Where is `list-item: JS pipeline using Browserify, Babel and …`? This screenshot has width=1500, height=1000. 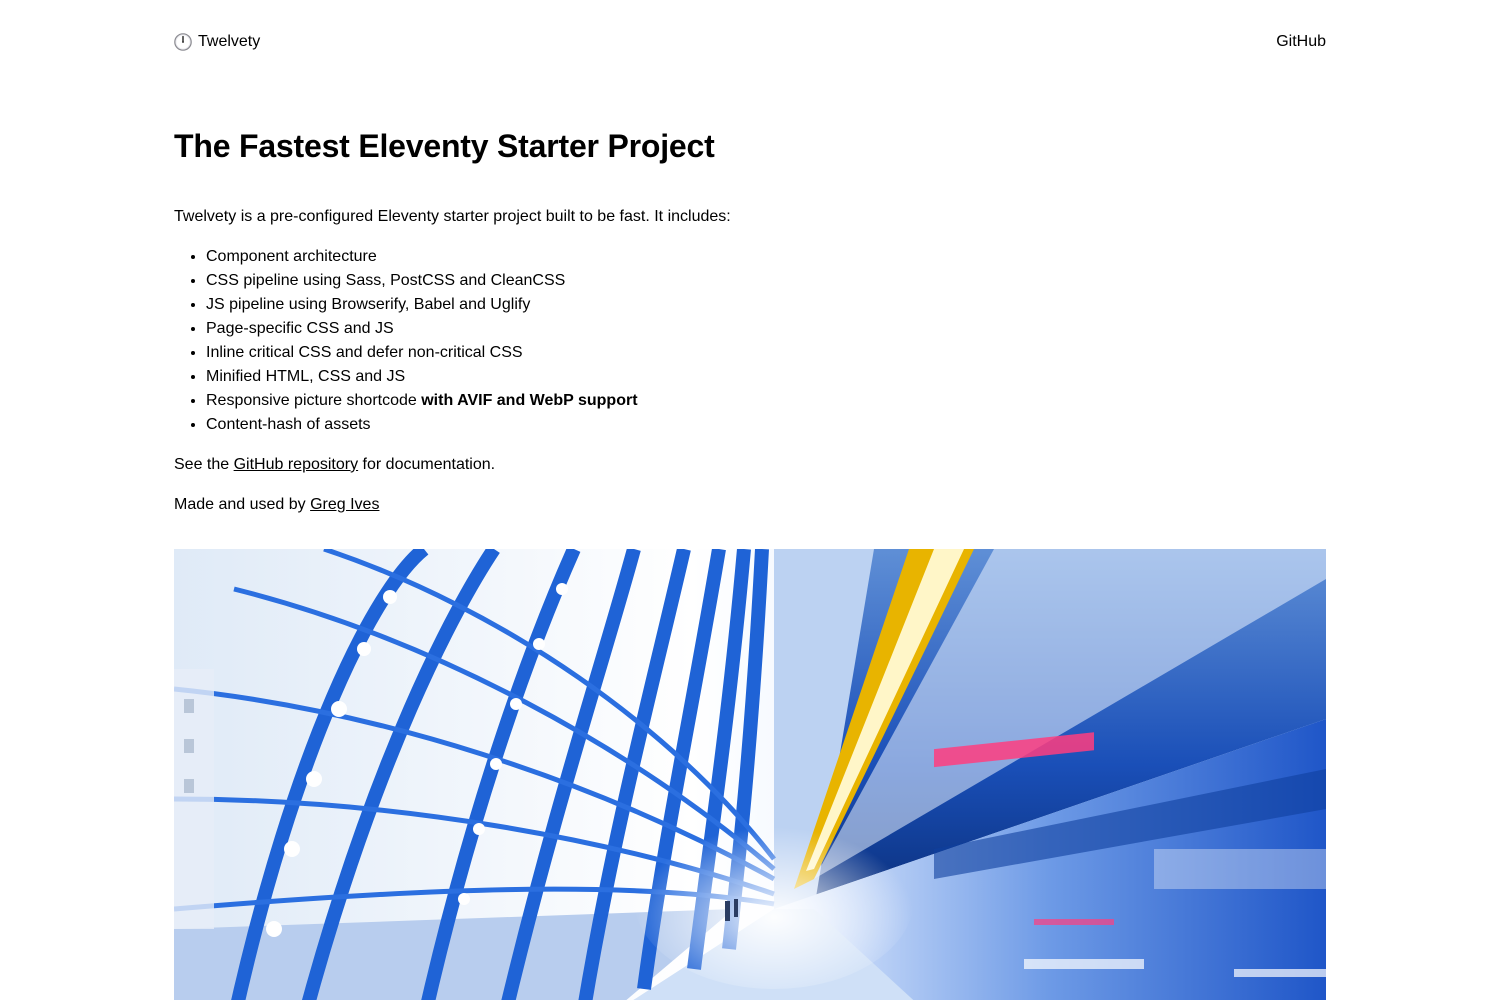 list-item: JS pipeline using Browserify, Babel and … is located at coordinates (766, 305).